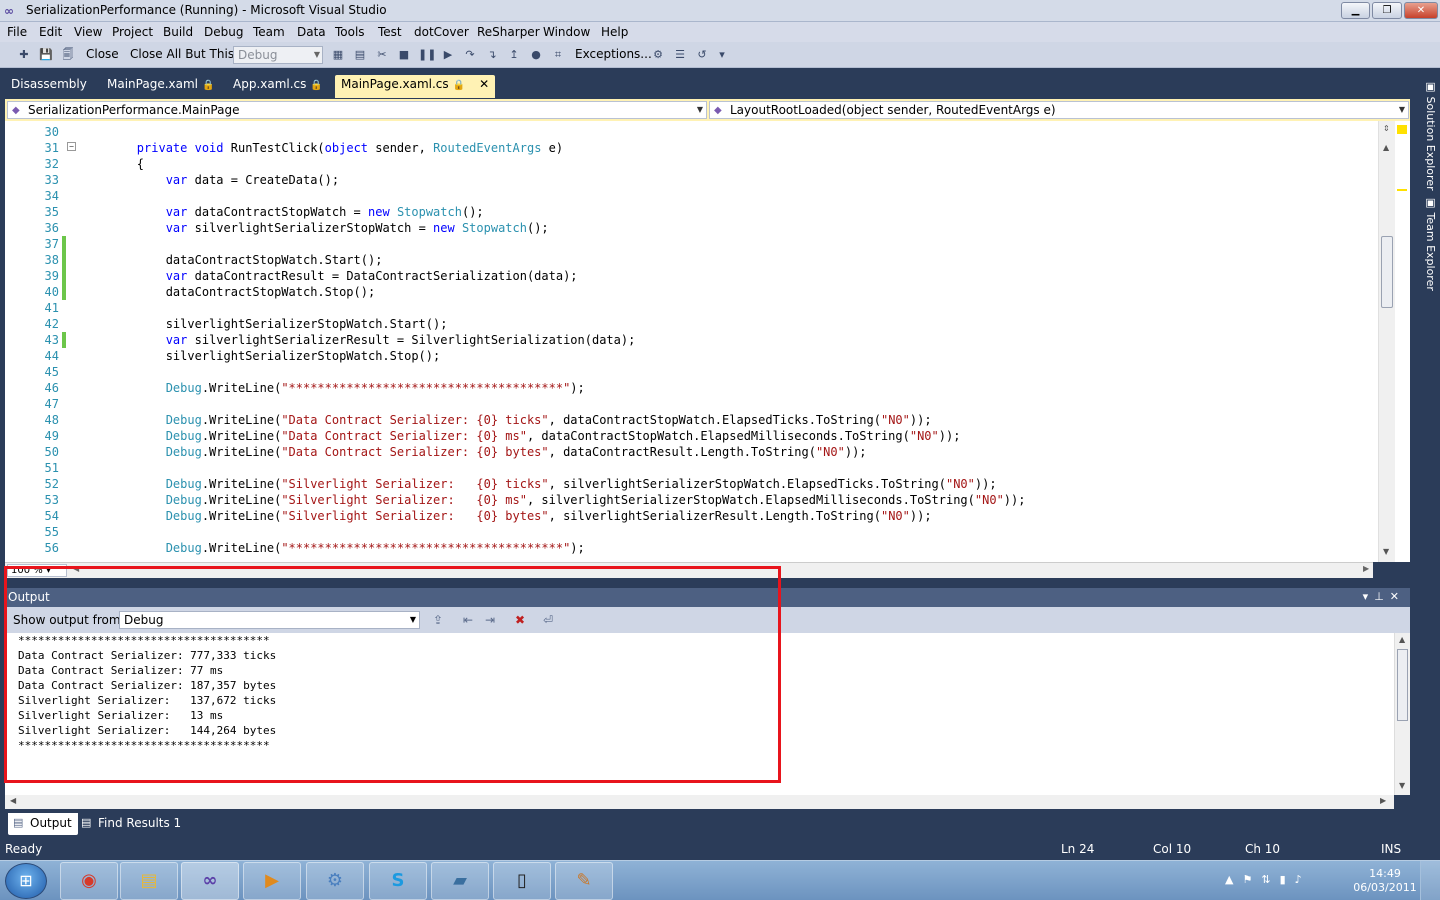 The height and width of the screenshot is (900, 1440). What do you see at coordinates (1233, 879) in the screenshot?
I see `show-hidden-icons-icon: ▲` at bounding box center [1233, 879].